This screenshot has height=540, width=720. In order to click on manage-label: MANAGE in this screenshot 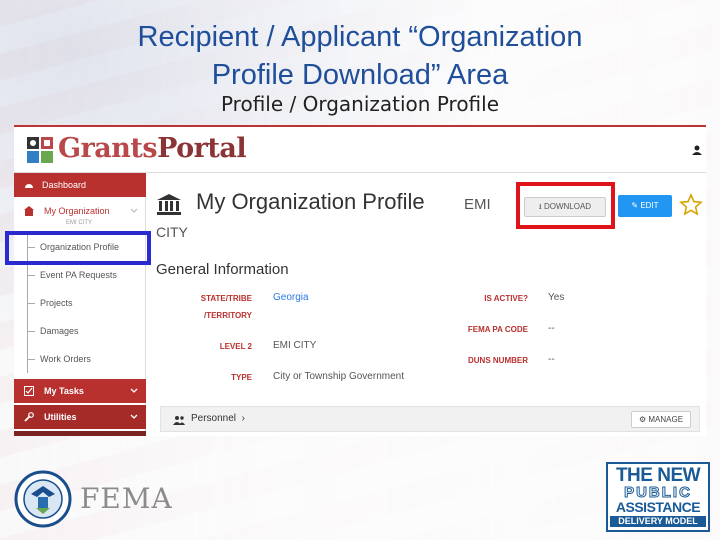, I will do `click(666, 419)`.